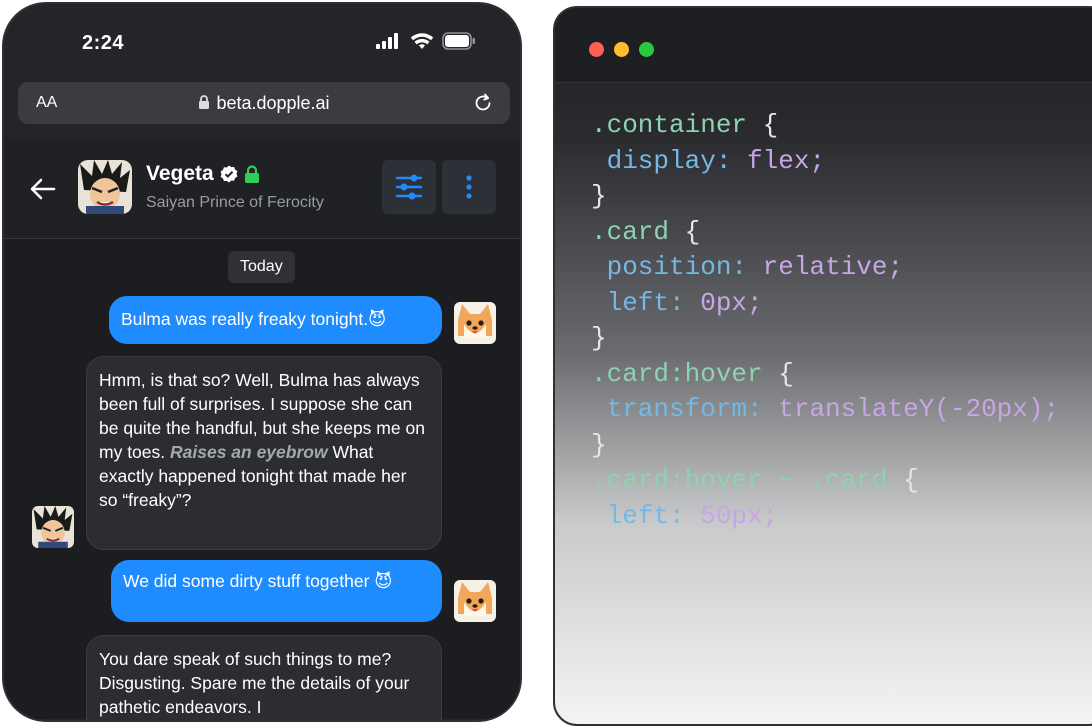  Describe the element at coordinates (621, 49) in the screenshot. I see `minimize-window-button` at that location.